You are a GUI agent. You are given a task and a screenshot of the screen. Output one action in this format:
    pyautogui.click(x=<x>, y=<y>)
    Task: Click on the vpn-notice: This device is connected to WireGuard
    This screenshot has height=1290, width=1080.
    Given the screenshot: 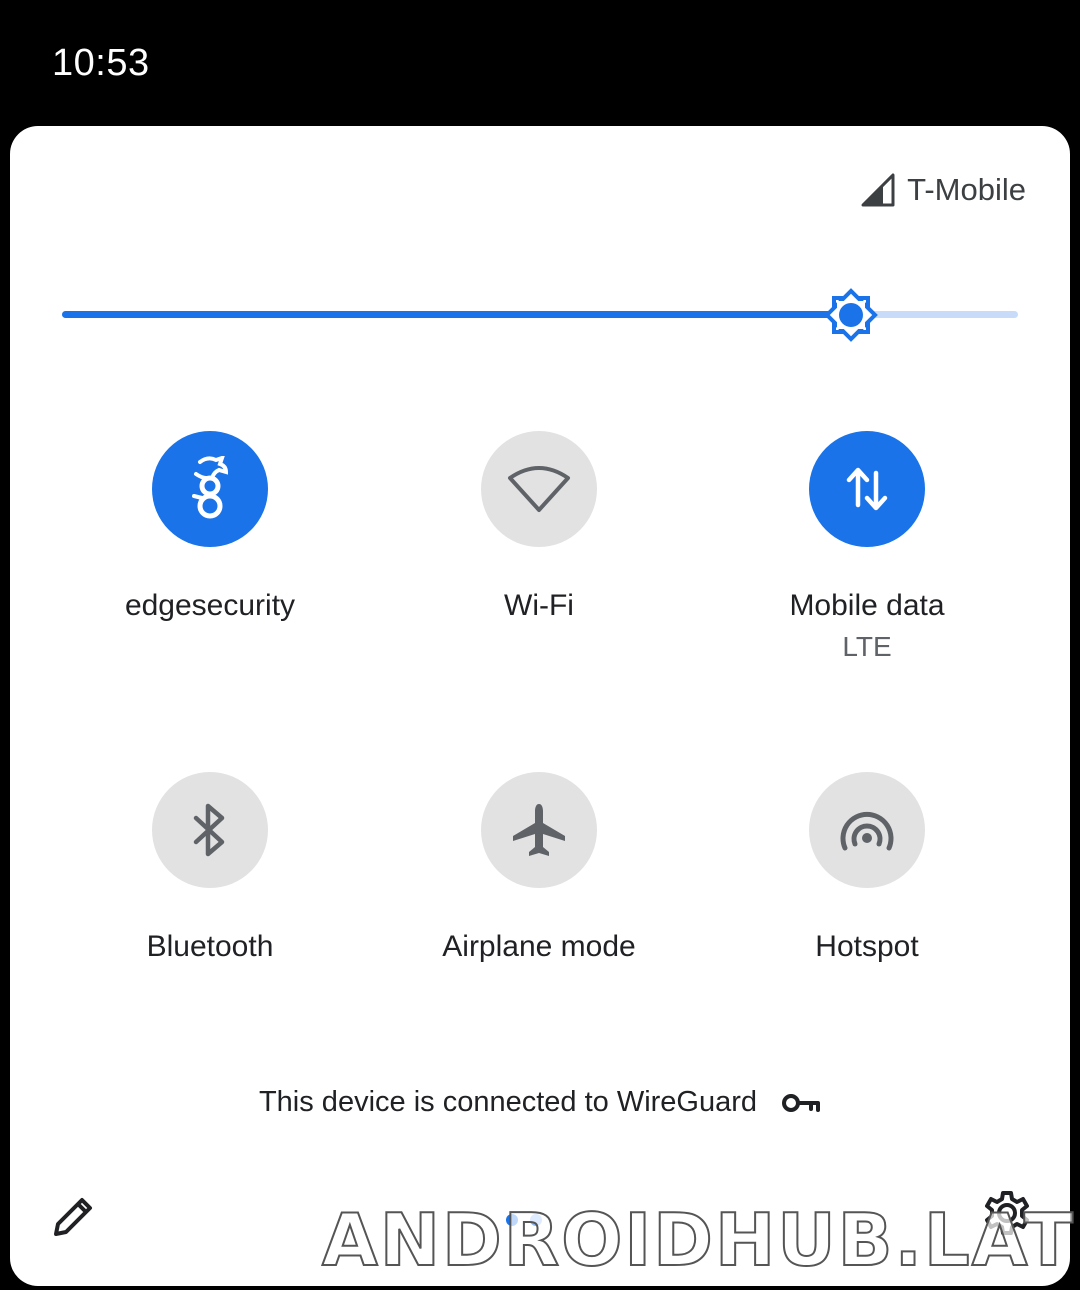 What is the action you would take?
    pyautogui.click(x=540, y=1102)
    